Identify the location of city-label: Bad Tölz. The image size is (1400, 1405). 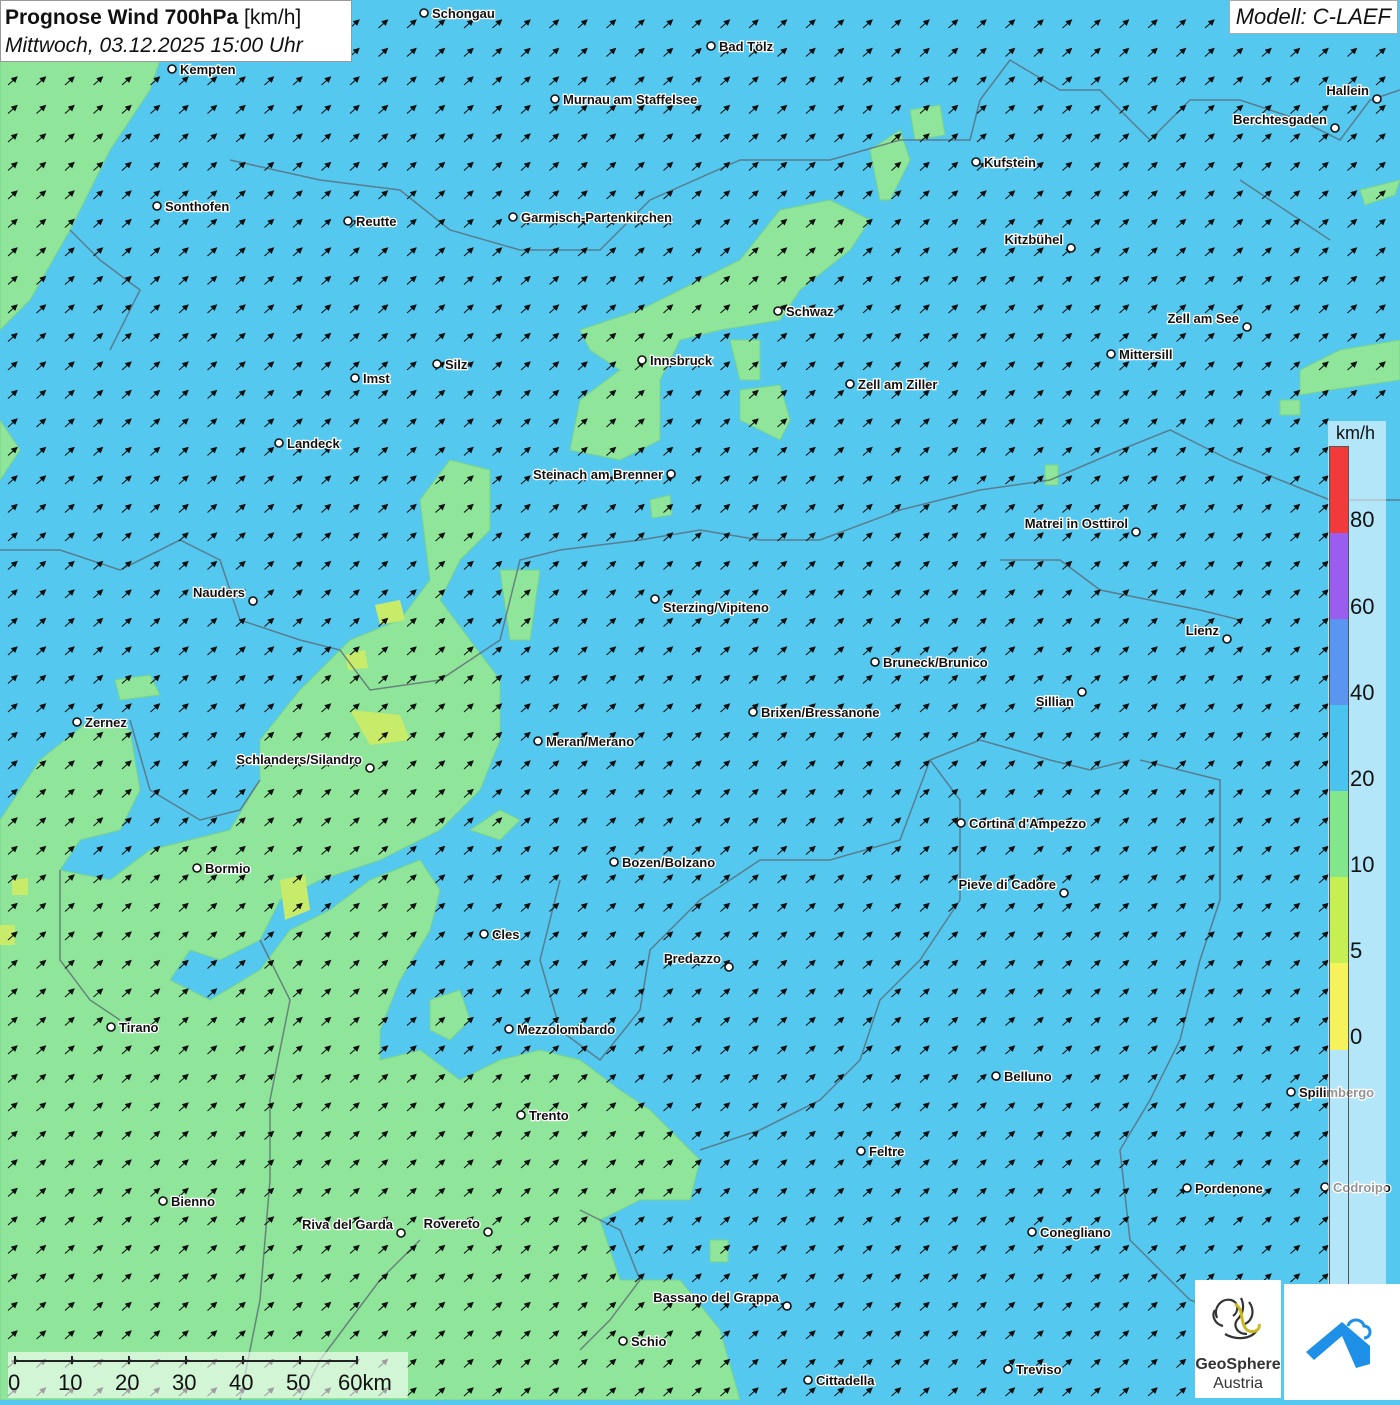
(746, 46).